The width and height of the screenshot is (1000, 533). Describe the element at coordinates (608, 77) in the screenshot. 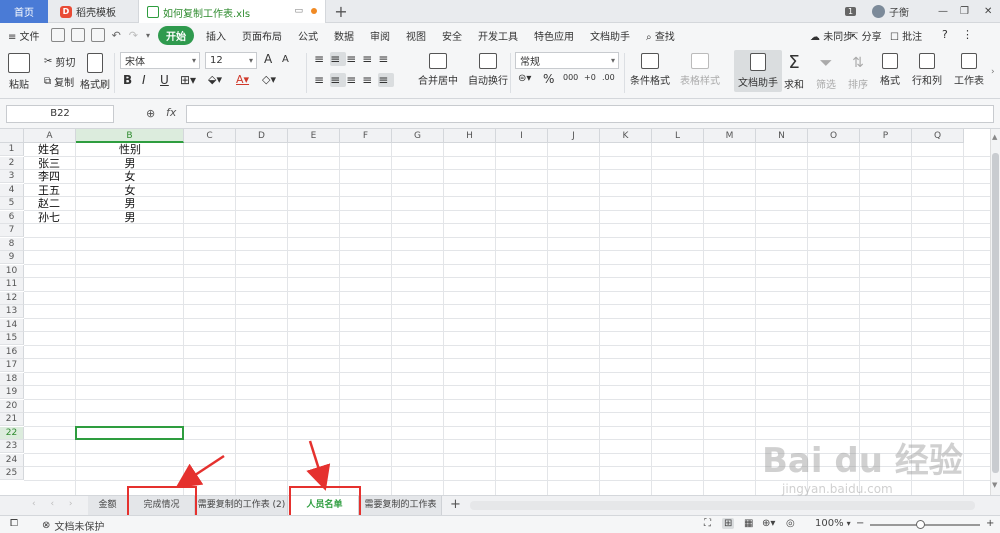

I see `decimal-decrease-icon: .00` at that location.